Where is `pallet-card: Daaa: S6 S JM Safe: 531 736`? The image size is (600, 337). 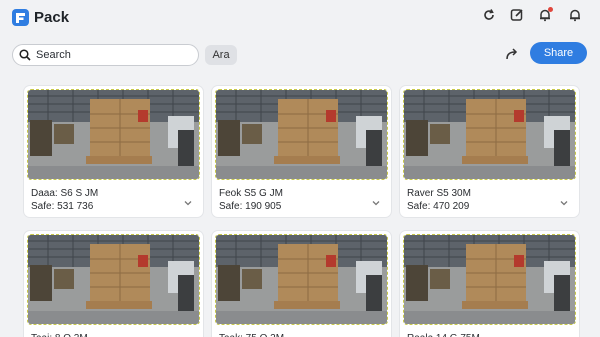
pallet-card: Daaa: S6 S JM Safe: 531 736 is located at coordinates (113, 151).